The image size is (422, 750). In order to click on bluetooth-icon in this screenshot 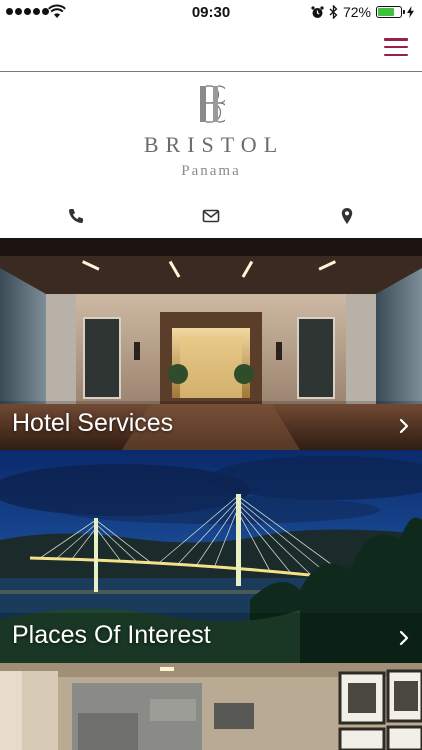, I will do `click(333, 12)`.